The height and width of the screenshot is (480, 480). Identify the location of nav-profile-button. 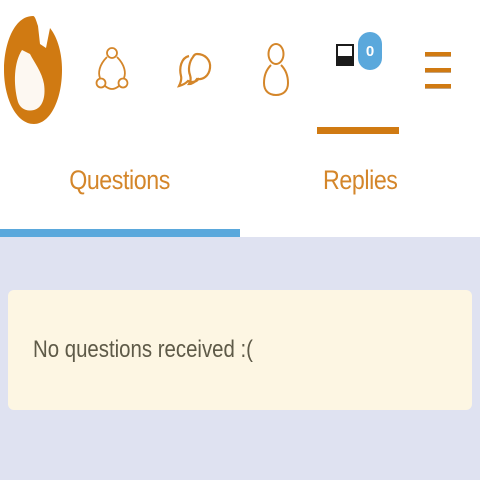
(276, 70).